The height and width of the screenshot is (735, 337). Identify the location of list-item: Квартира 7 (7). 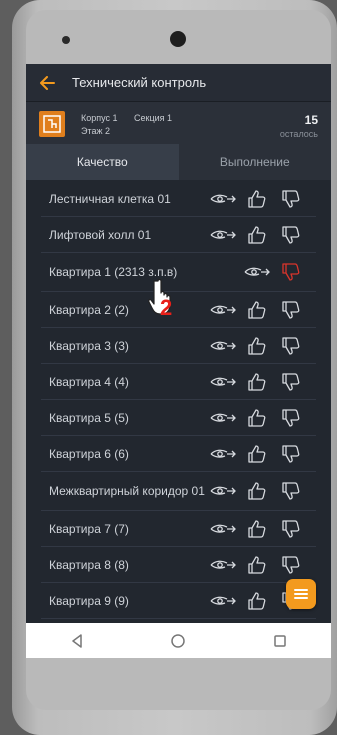
(178, 529).